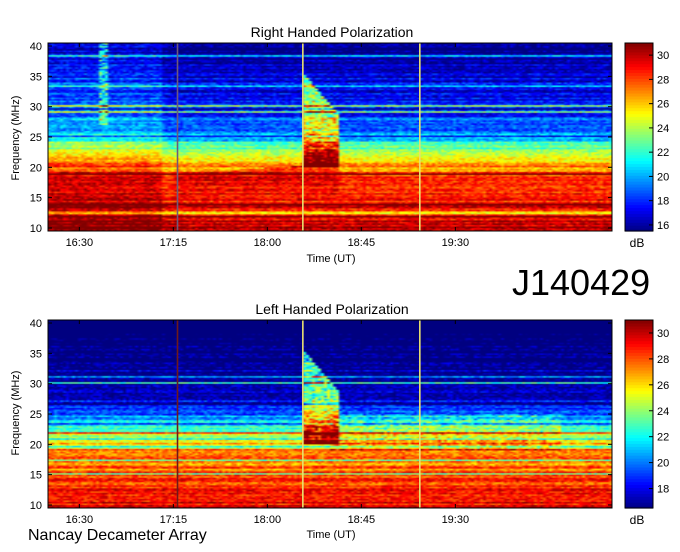  What do you see at coordinates (663, 226) in the screenshot?
I see `colorbar-tick-label: 16` at bounding box center [663, 226].